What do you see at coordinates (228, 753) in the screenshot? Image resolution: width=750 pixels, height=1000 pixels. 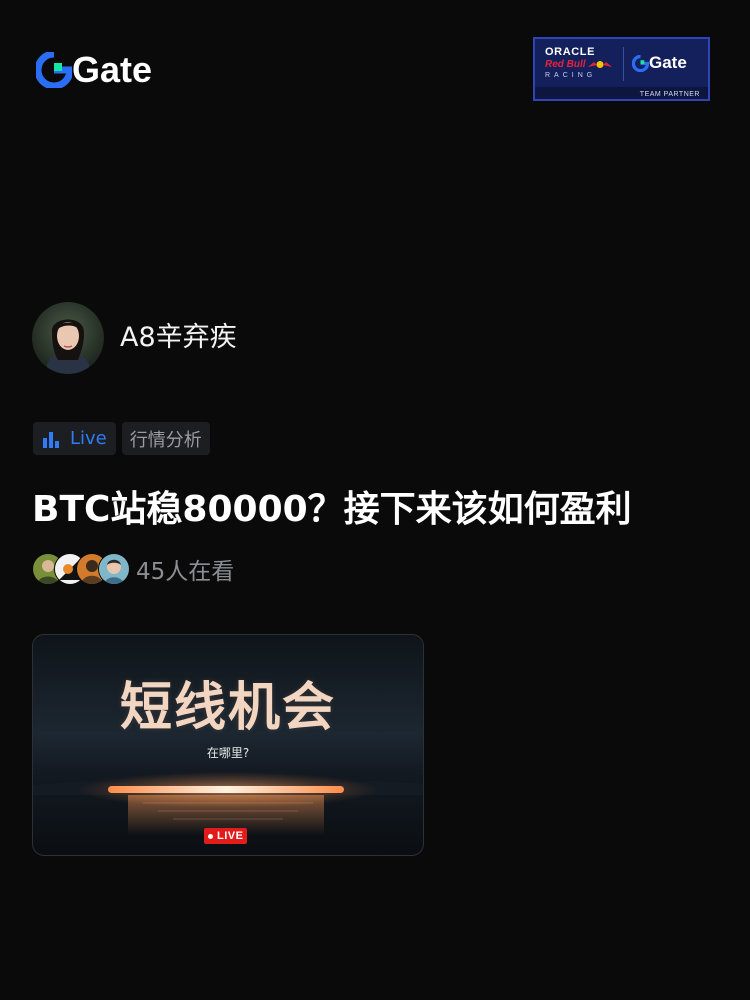 I see `video-subline: 在哪里?` at bounding box center [228, 753].